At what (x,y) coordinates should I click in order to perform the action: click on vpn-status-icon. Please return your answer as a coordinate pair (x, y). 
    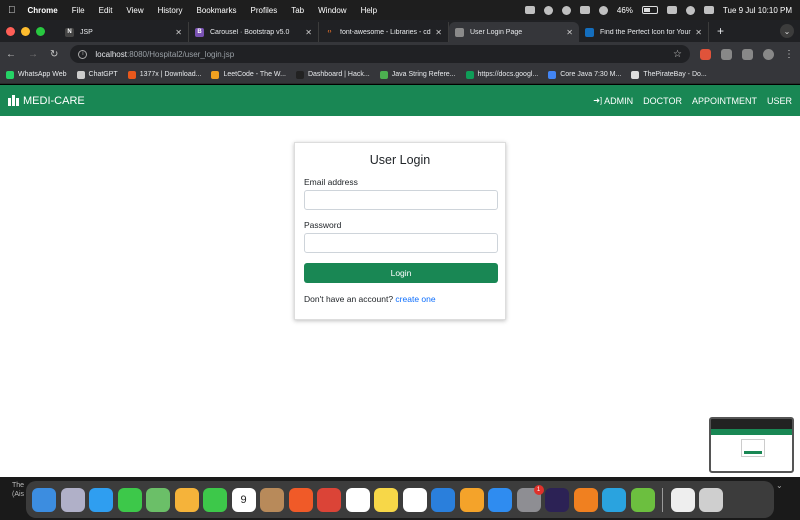
    Looking at the image, I should click on (566, 10).